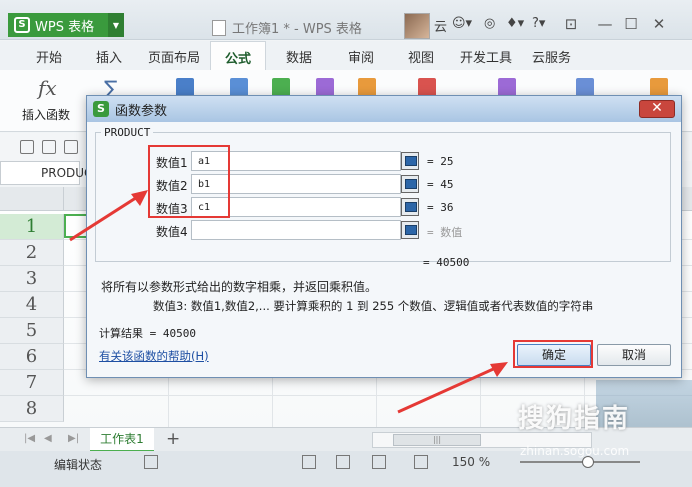  What do you see at coordinates (238, 56) in the screenshot?
I see `tab-formulas: 公式` at bounding box center [238, 56].